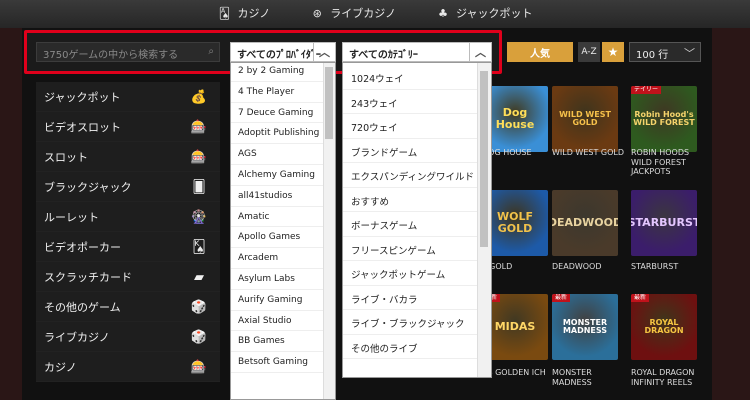 This screenshot has height=400, width=750. I want to click on game-thumbnail: DEADWOOD, so click(585, 223).